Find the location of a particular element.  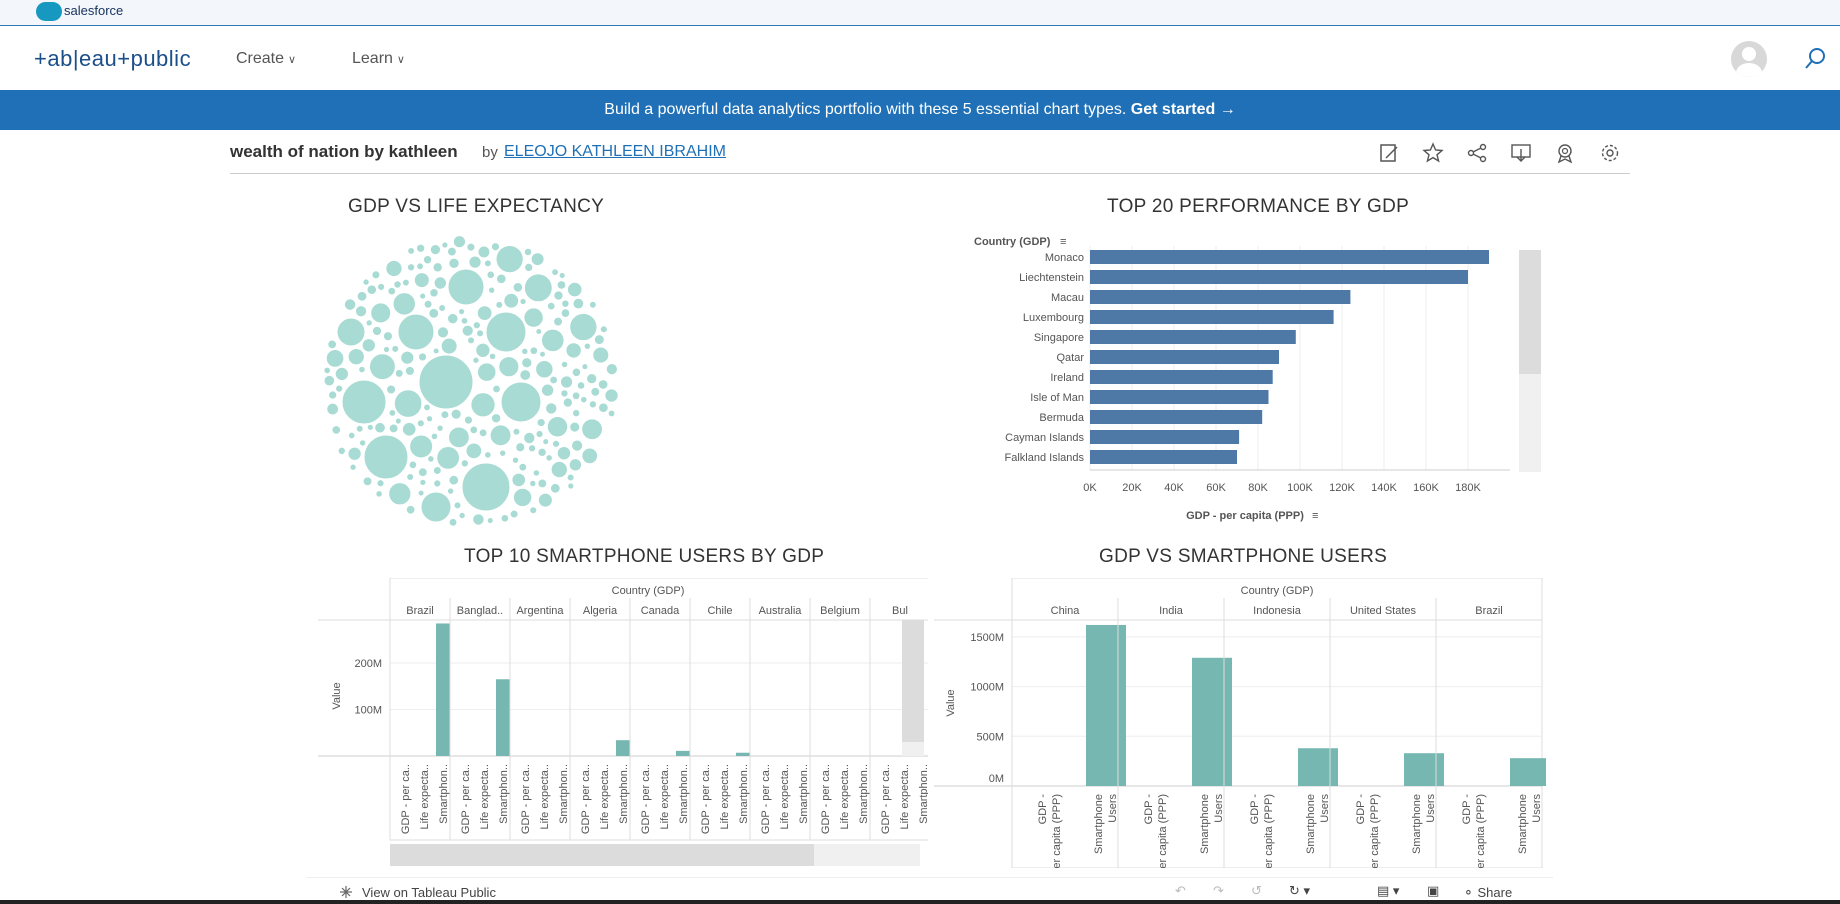

banner-cta: Get started → is located at coordinates (1183, 109).